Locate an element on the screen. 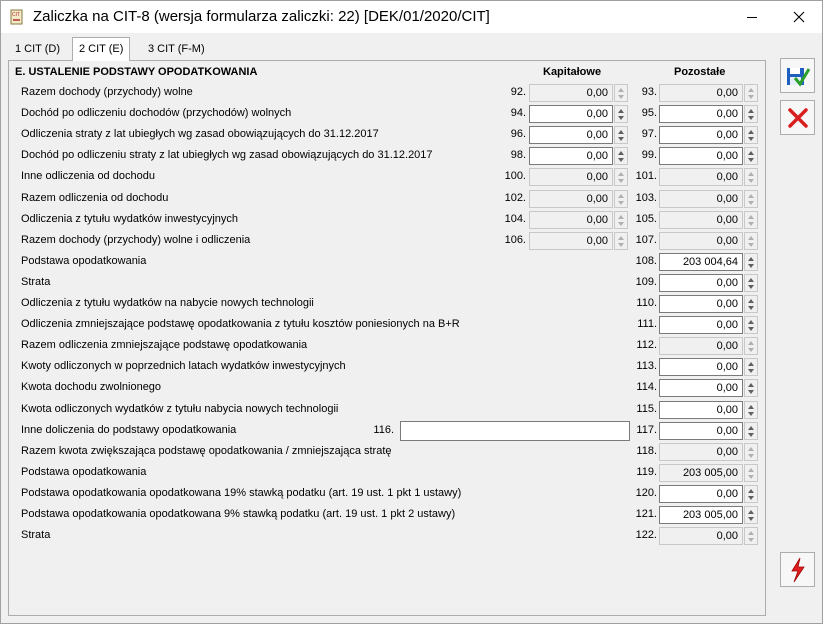  value-field-pozostale: 203 004,64 is located at coordinates (701, 262).